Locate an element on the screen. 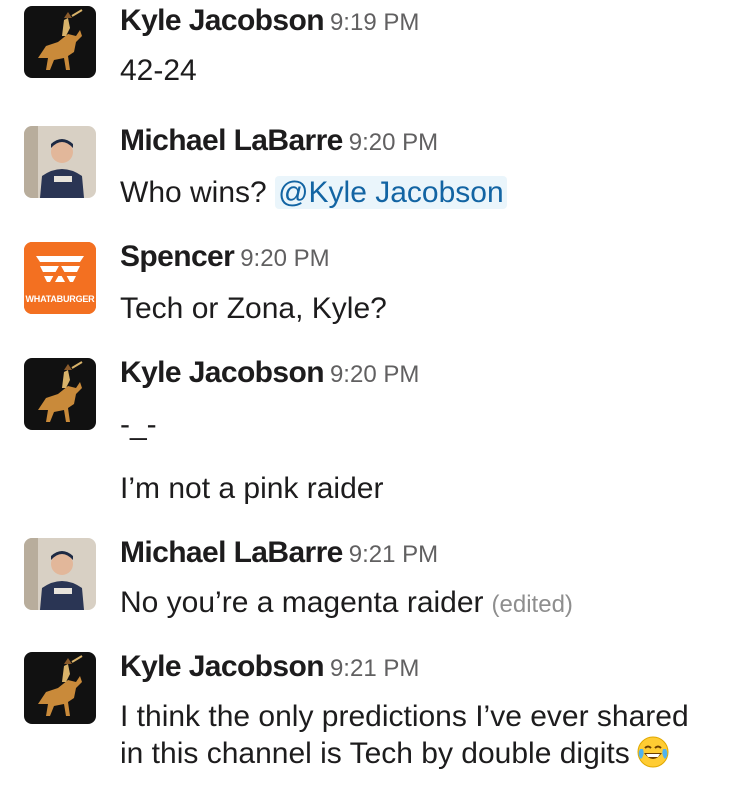  whataburger-logo-avatar: WHATABURGER is located at coordinates (60, 278).